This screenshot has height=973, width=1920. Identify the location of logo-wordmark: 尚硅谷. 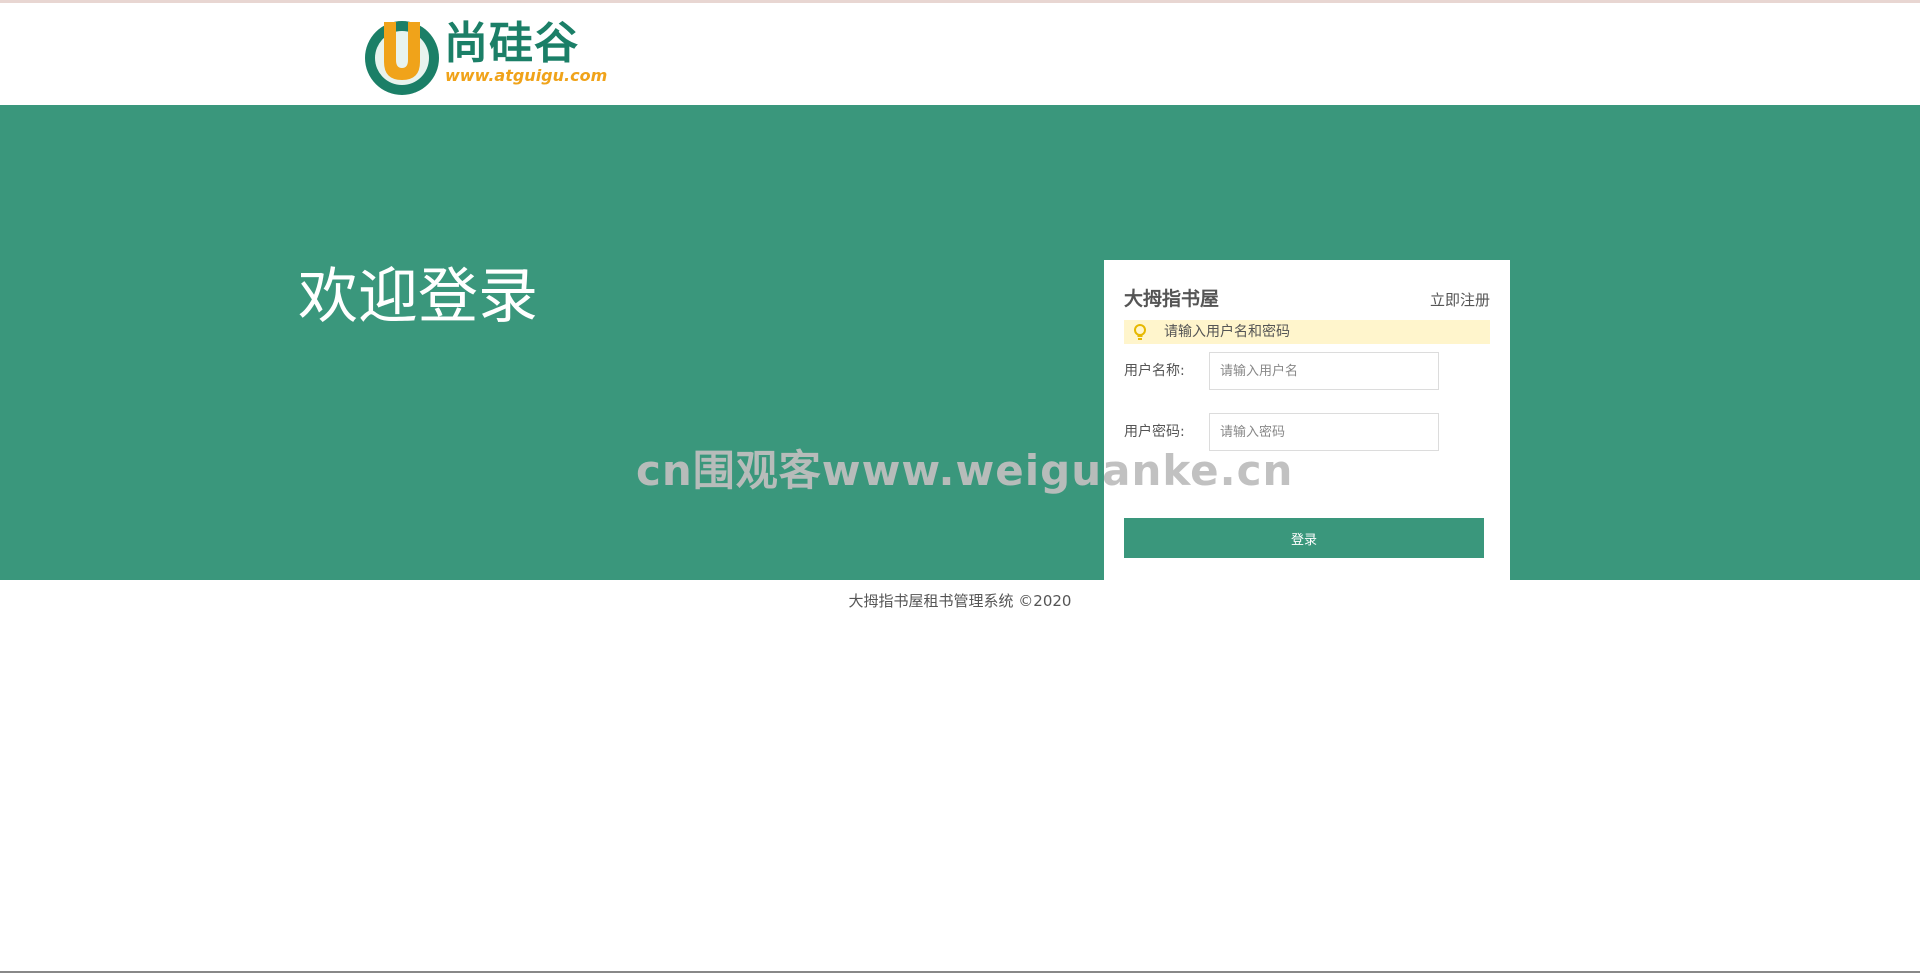
(511, 43).